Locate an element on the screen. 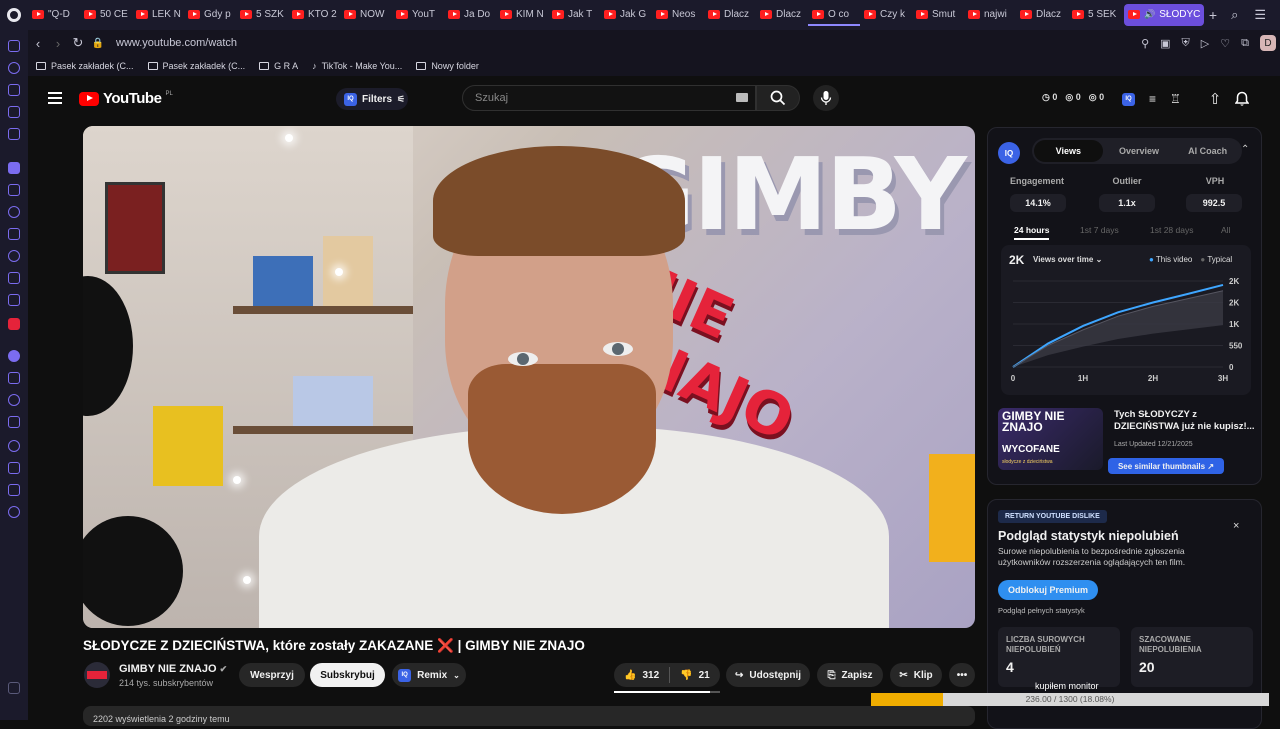 The width and height of the screenshot is (1280, 729). support-button: Wesprzyj is located at coordinates (272, 675).